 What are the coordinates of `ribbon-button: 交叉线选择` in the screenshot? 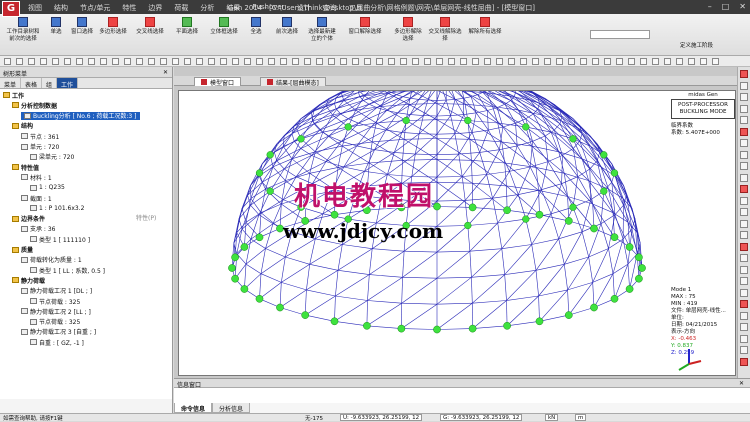 It's located at (150, 26).